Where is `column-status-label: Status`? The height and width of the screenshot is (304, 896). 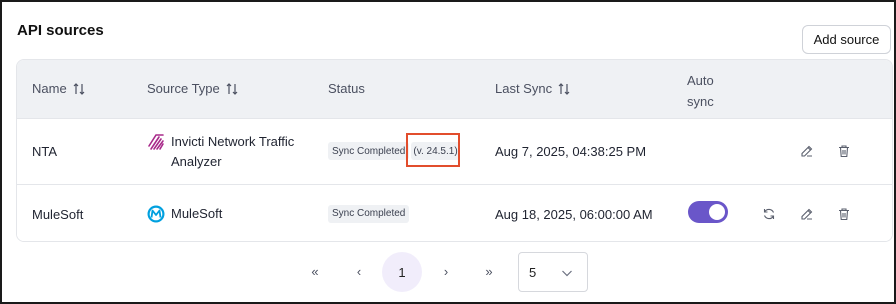
column-status-label: Status is located at coordinates (346, 88).